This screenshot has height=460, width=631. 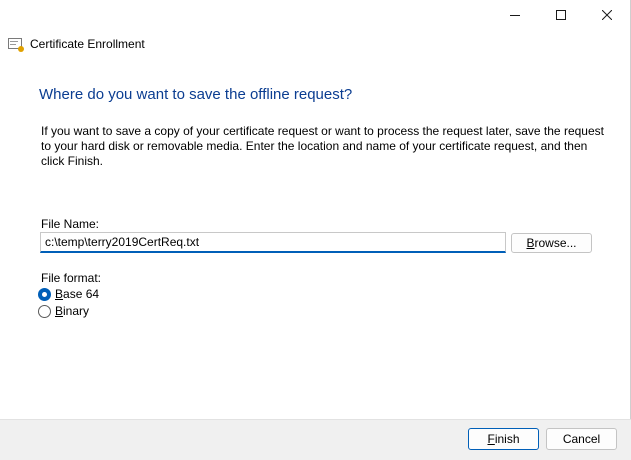 What do you see at coordinates (70, 224) in the screenshot?
I see `file-name-label: File Name:` at bounding box center [70, 224].